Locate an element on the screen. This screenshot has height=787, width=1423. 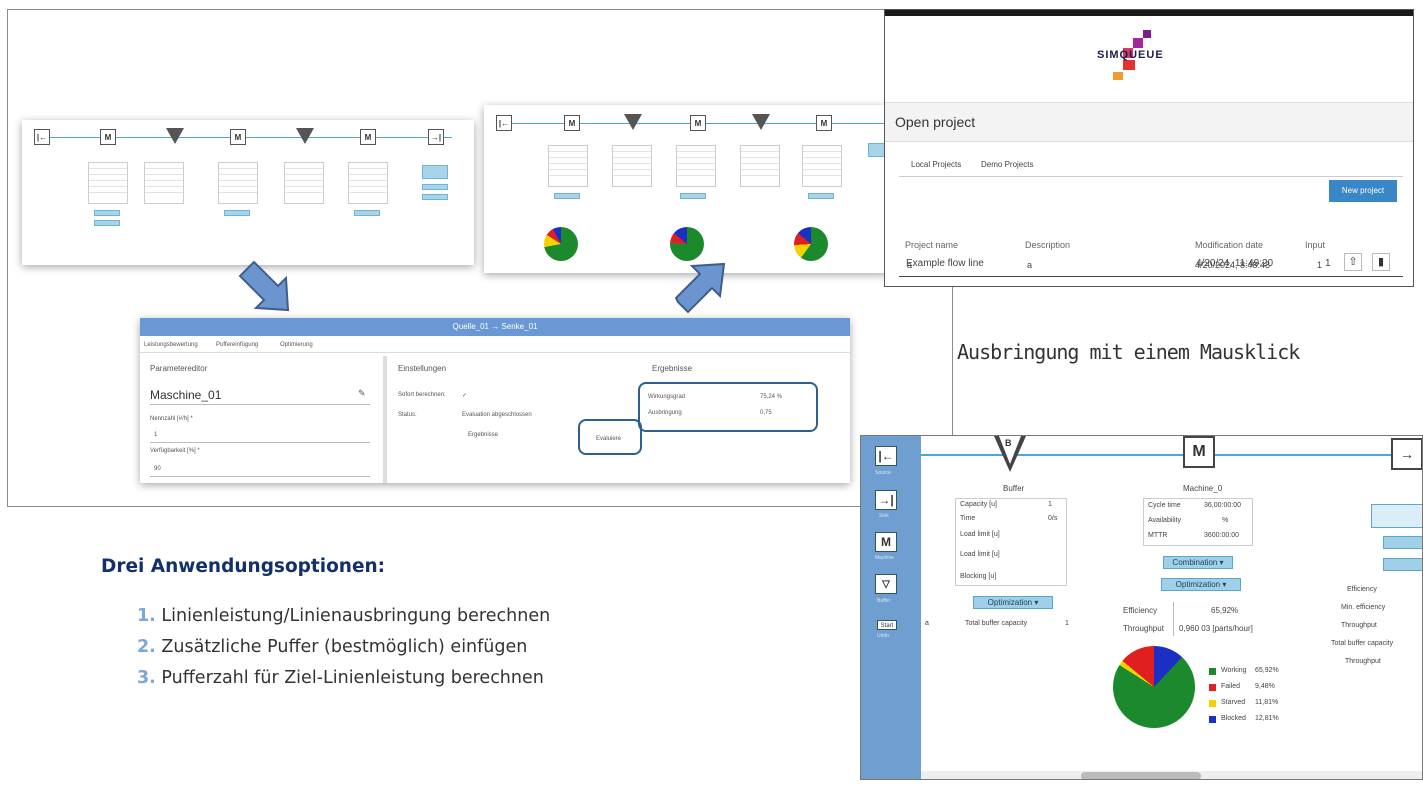
machine-row-label: MTTR is located at coordinates (1158, 535).